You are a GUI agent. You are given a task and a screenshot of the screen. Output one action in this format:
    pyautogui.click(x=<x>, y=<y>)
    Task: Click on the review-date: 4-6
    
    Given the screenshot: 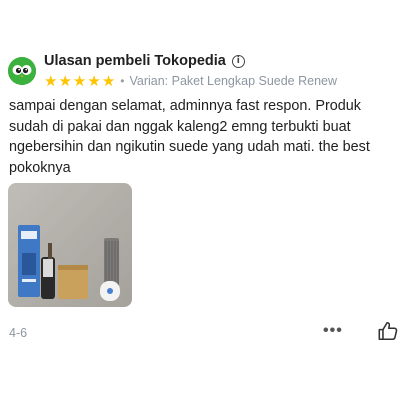 What is the action you would take?
    pyautogui.click(x=18, y=333)
    